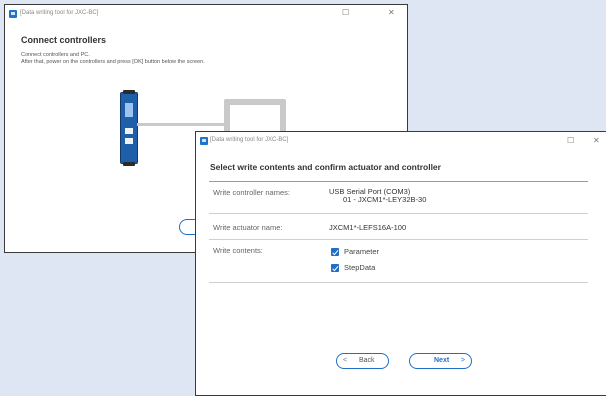 Image resolution: width=606 pixels, height=396 pixels. I want to click on cable-illustration, so click(181, 124).